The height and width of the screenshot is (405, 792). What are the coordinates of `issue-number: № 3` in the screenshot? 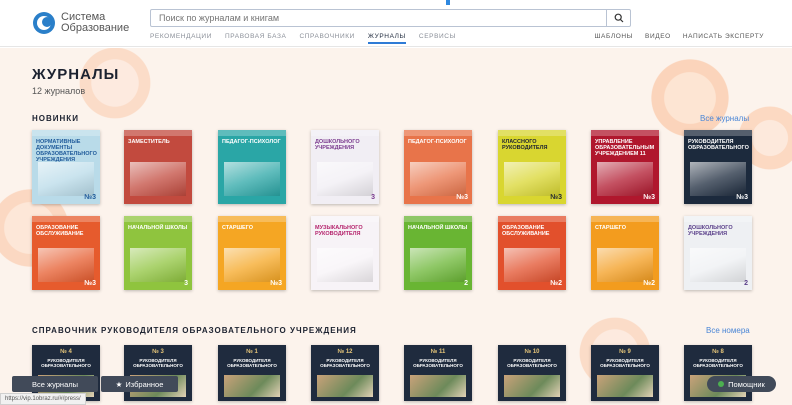 It's located at (158, 352).